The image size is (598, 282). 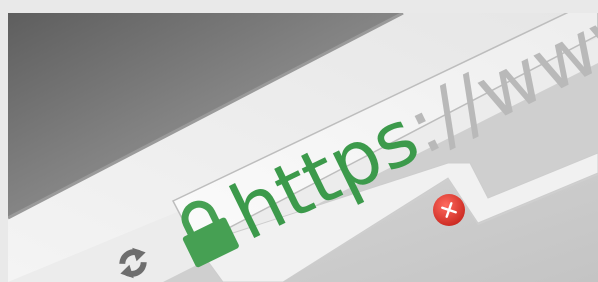 What do you see at coordinates (449, 210) in the screenshot?
I see `close-tab-button` at bounding box center [449, 210].